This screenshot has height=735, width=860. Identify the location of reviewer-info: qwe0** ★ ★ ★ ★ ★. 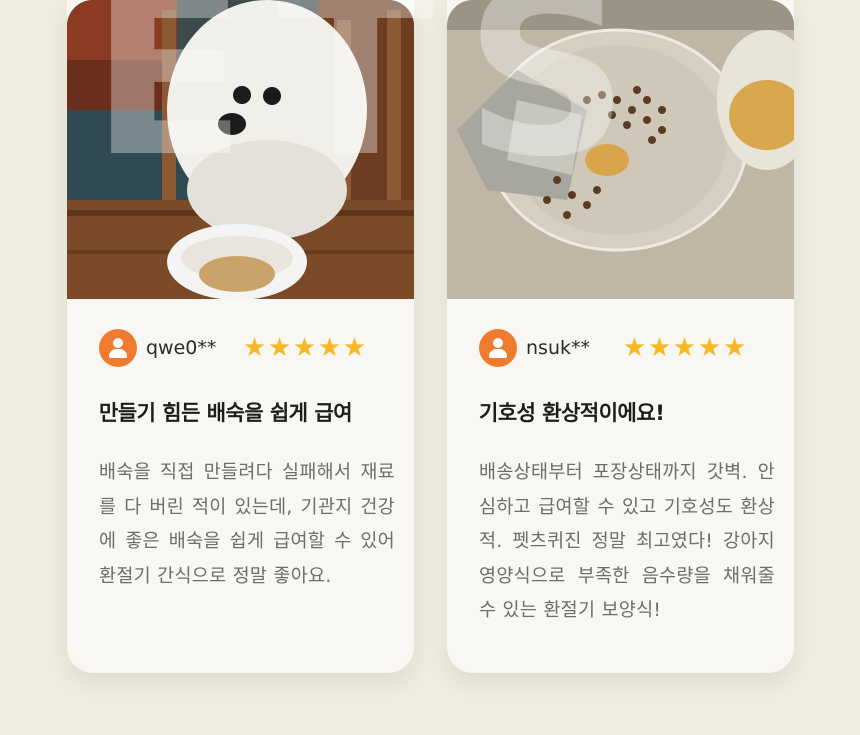
(233, 348).